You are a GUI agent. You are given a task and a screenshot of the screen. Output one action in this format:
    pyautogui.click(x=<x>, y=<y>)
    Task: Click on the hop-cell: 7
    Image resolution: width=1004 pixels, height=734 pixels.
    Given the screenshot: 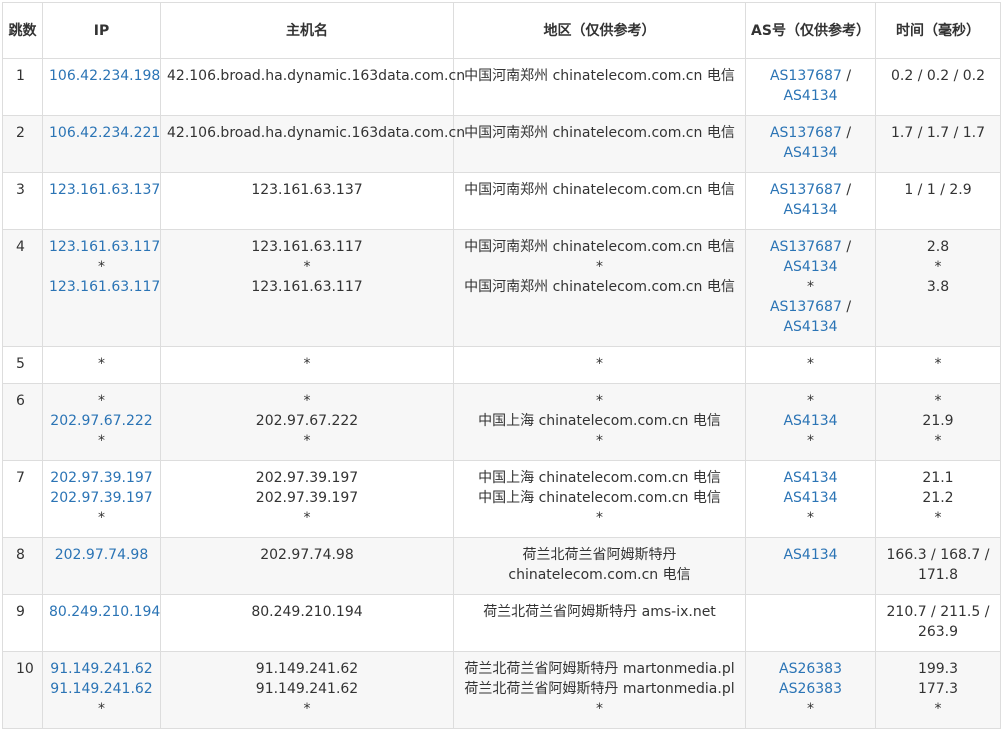 What is the action you would take?
    pyautogui.click(x=22, y=499)
    